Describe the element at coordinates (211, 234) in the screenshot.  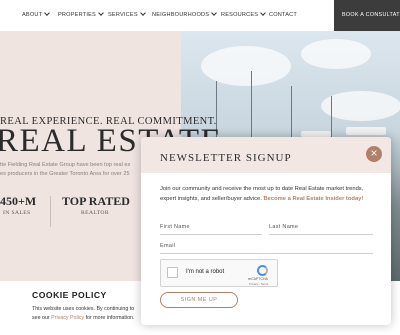
I see `first-name-underline` at that location.